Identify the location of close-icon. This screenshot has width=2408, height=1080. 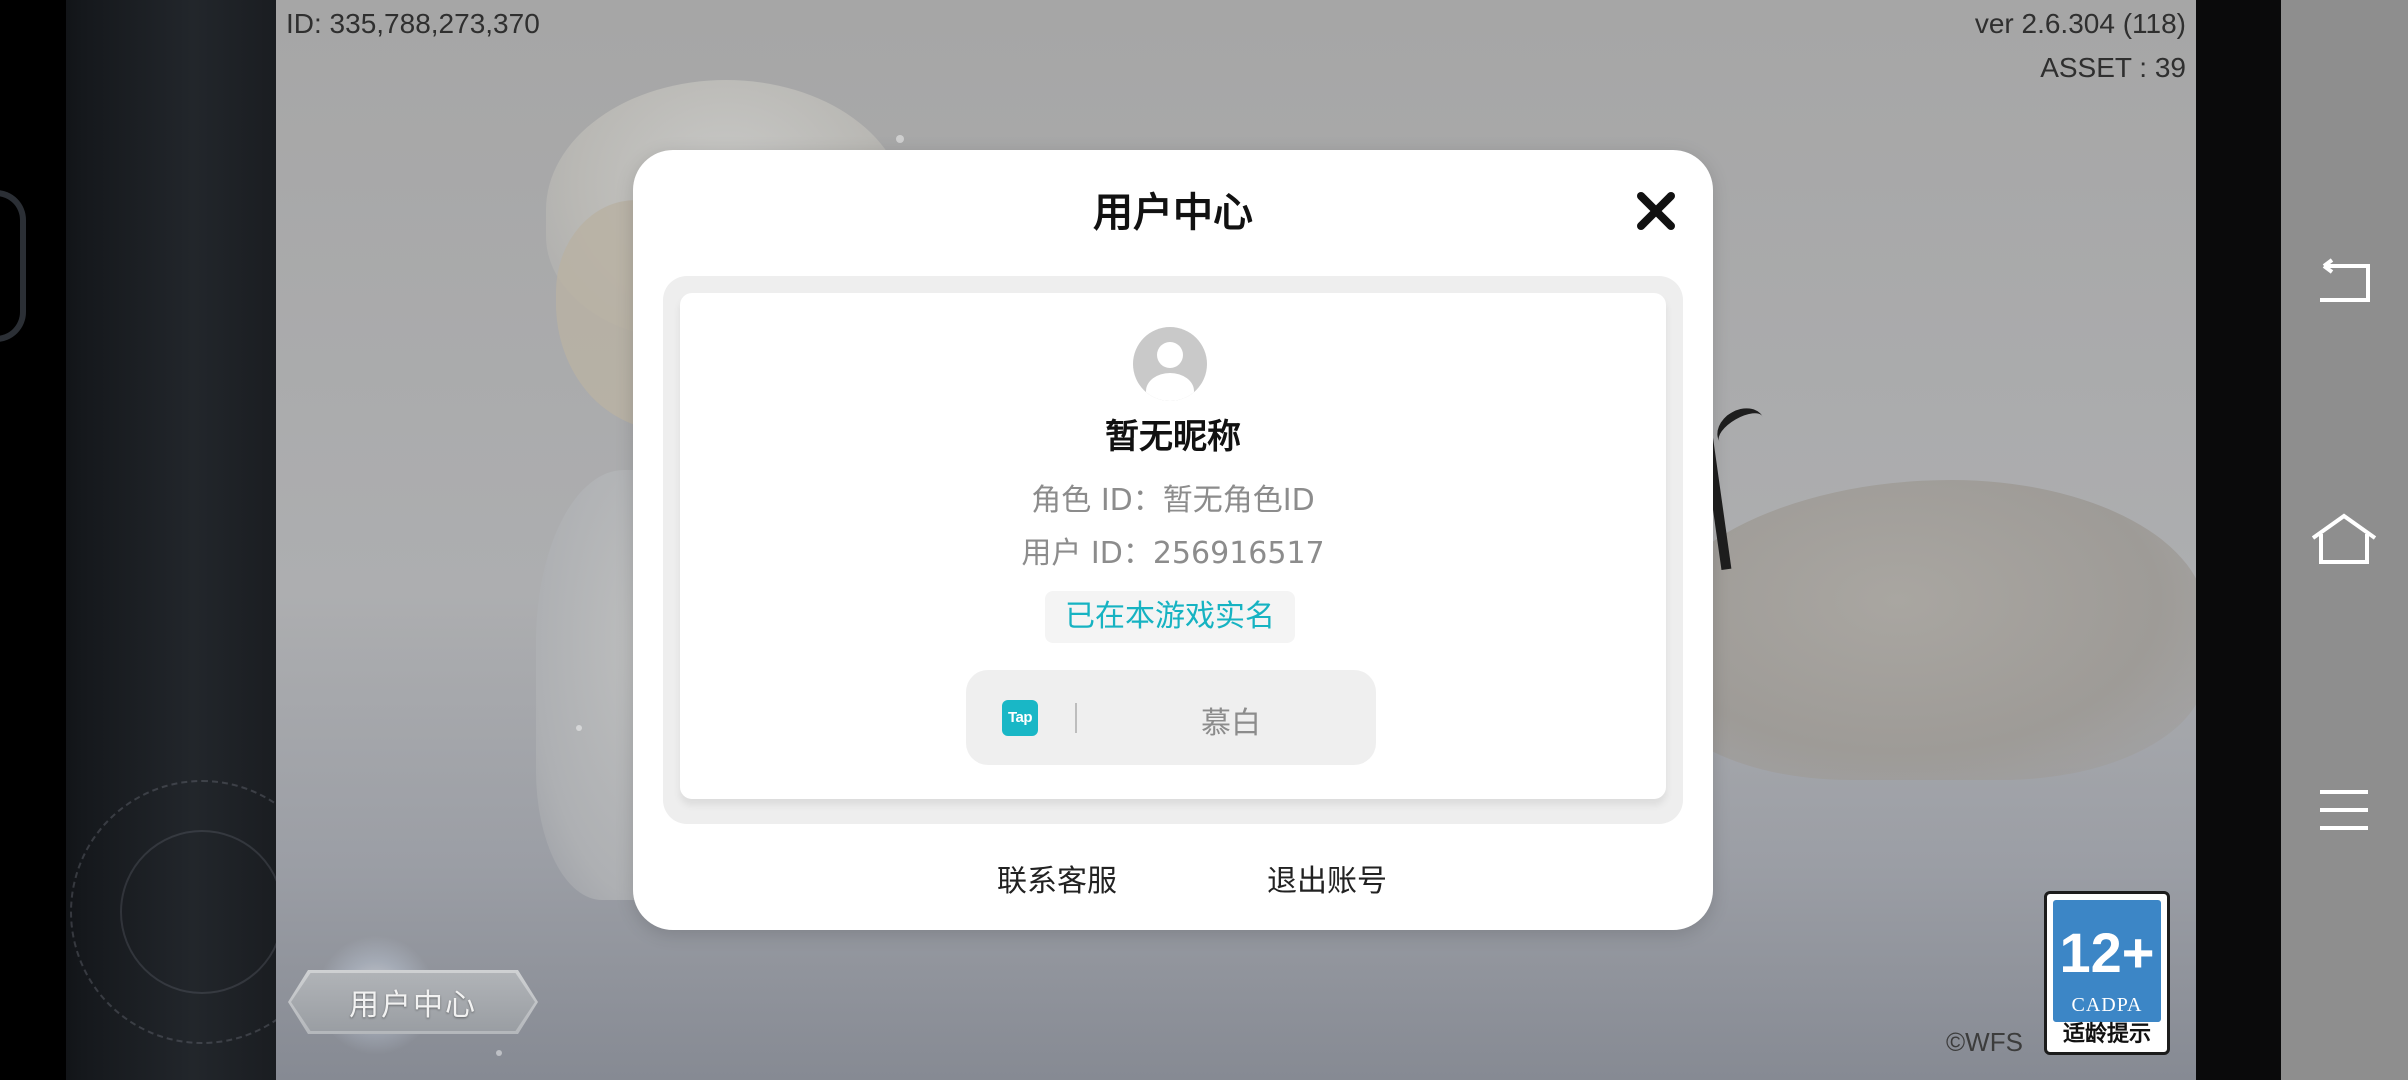
(1656, 211).